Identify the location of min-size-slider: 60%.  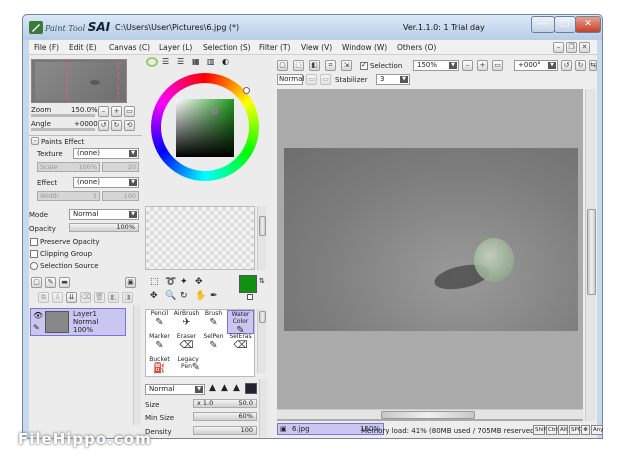
(225, 416).